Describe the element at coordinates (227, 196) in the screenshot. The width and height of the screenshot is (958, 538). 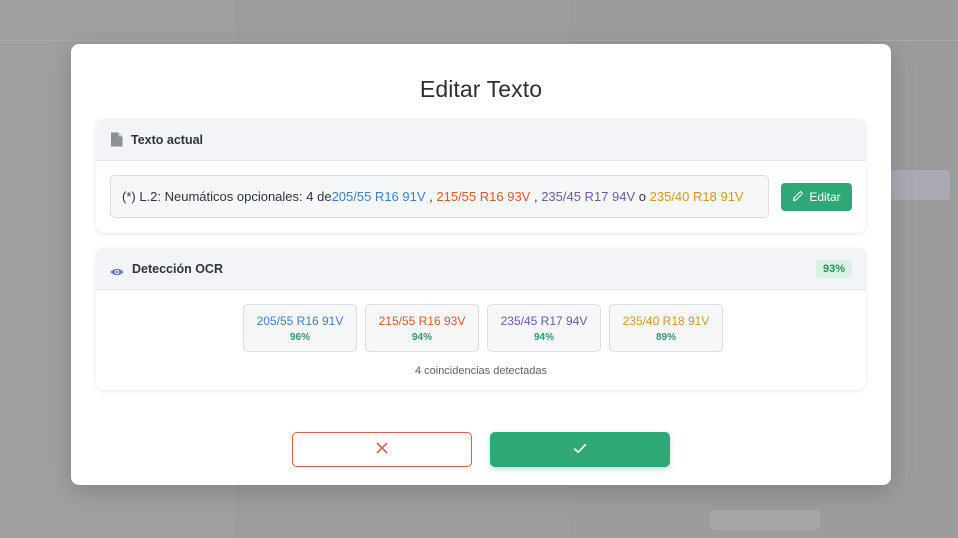
I see `text-prefix: (*) L.2: Neumáticos opcionales: 4 de` at that location.